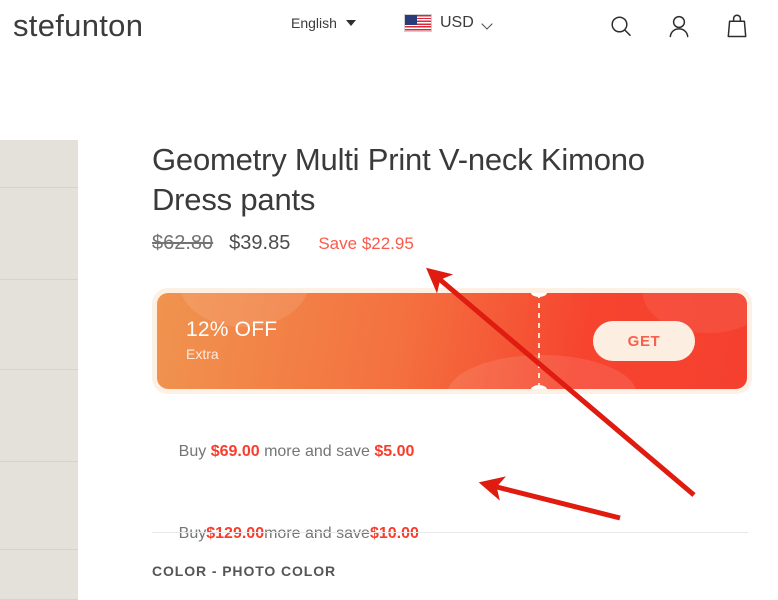 The width and height of the screenshot is (778, 600). What do you see at coordinates (457, 22) in the screenshot?
I see `currency-selector-label: USD` at bounding box center [457, 22].